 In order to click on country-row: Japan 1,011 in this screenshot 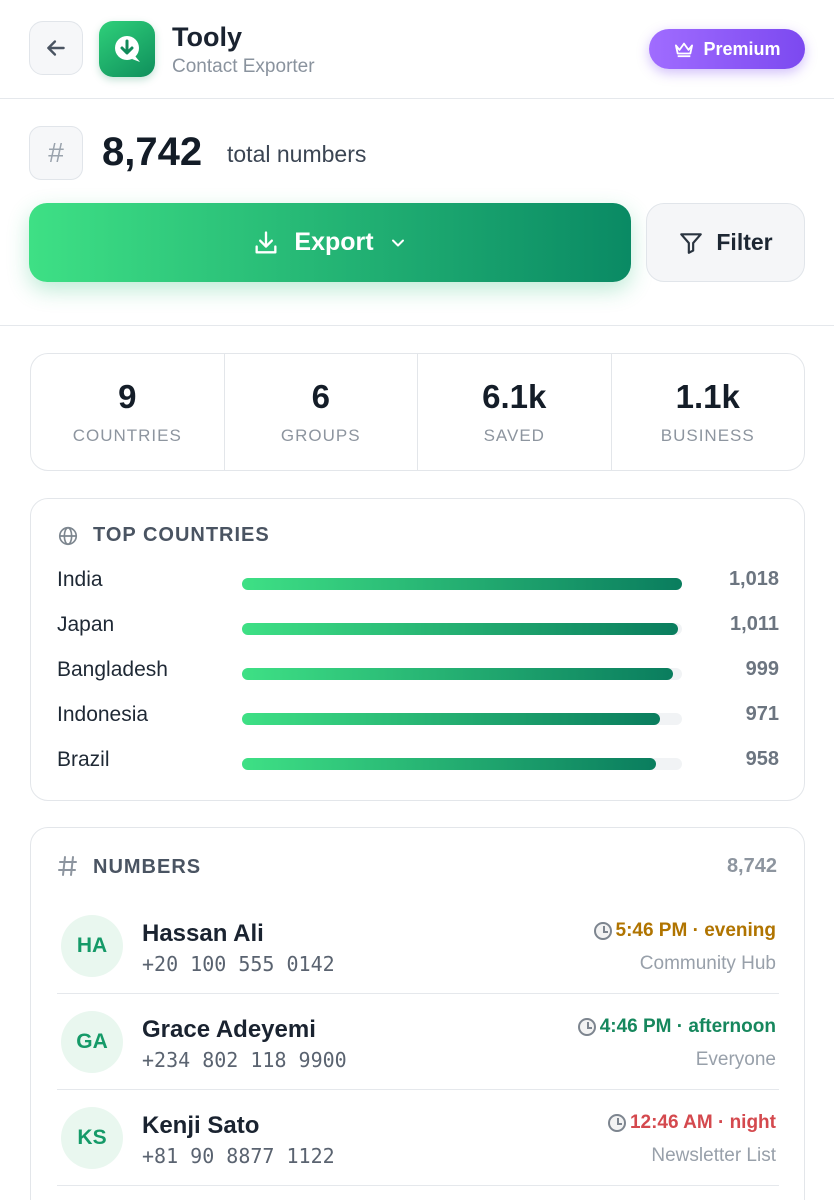, I will do `click(418, 628)`.